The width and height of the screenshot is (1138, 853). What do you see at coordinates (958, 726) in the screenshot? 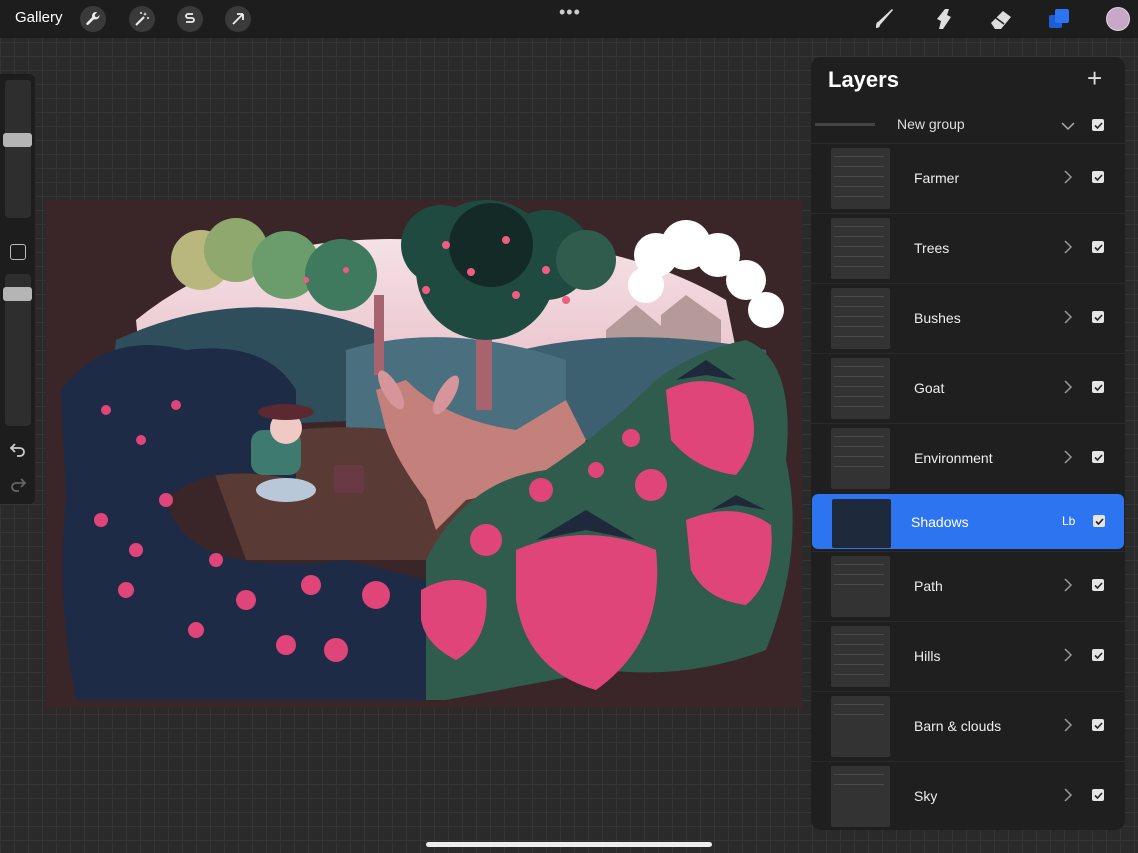
I see `layer-name: Barn & clouds` at bounding box center [958, 726].